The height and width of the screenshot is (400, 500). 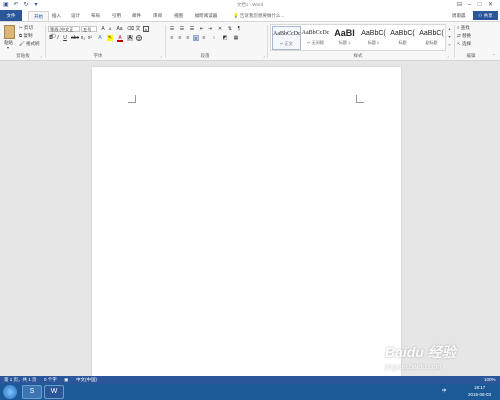 What do you see at coordinates (236, 38) in the screenshot?
I see `borders-icon: ▦` at bounding box center [236, 38].